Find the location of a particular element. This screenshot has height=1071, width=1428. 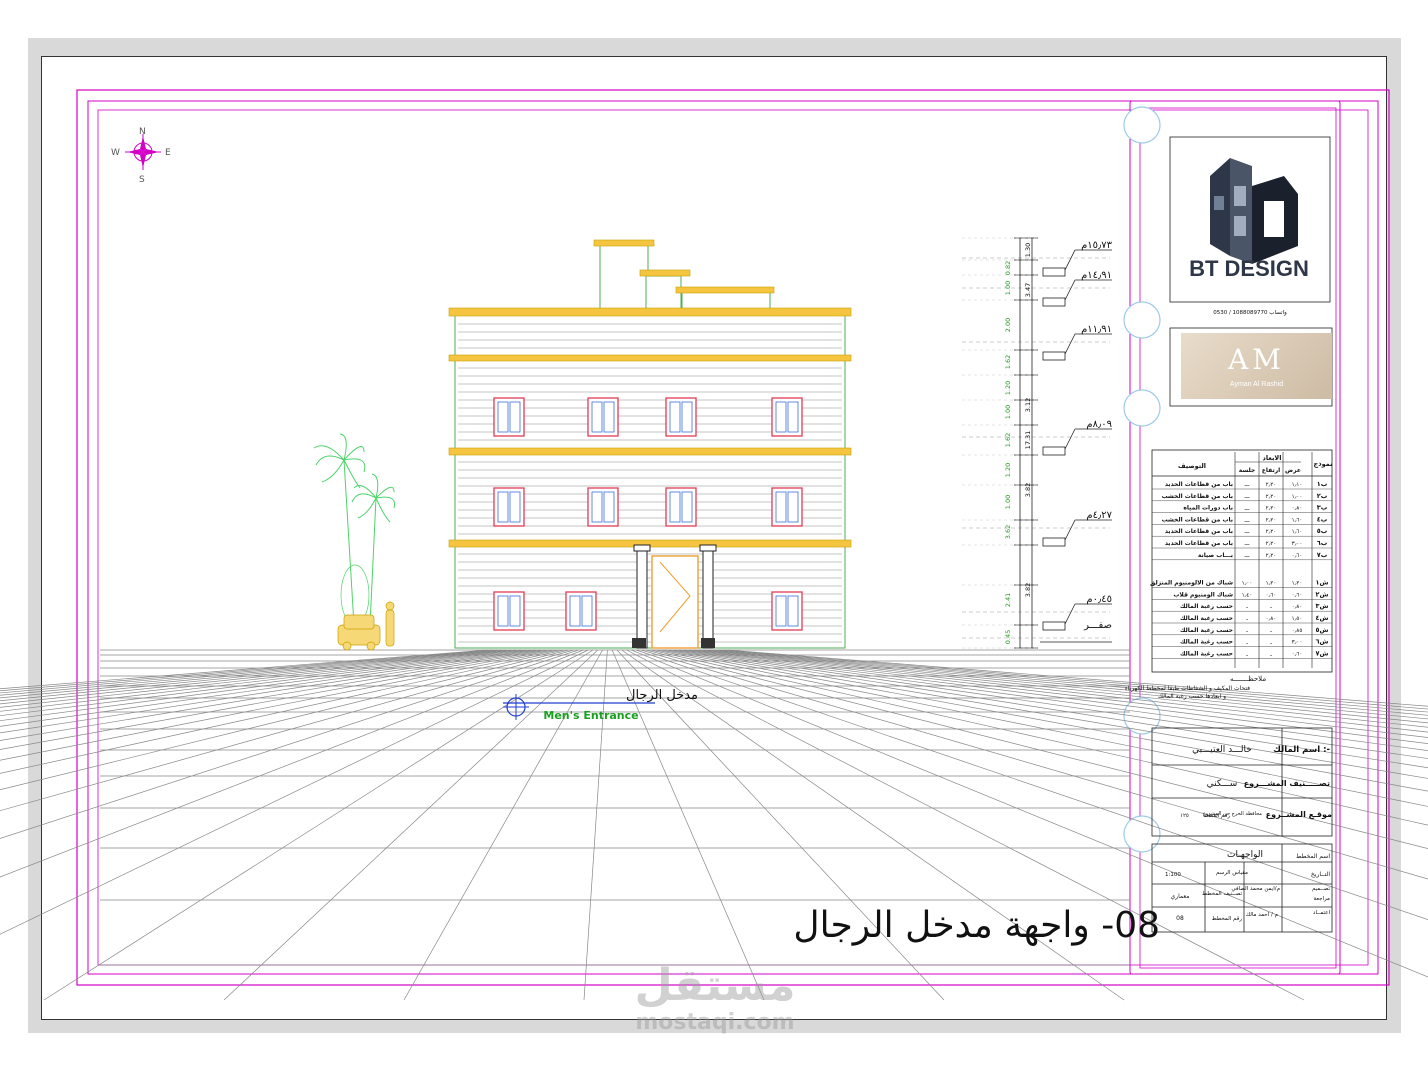

dim-value-green: 1.62 is located at coordinates (1008, 362).